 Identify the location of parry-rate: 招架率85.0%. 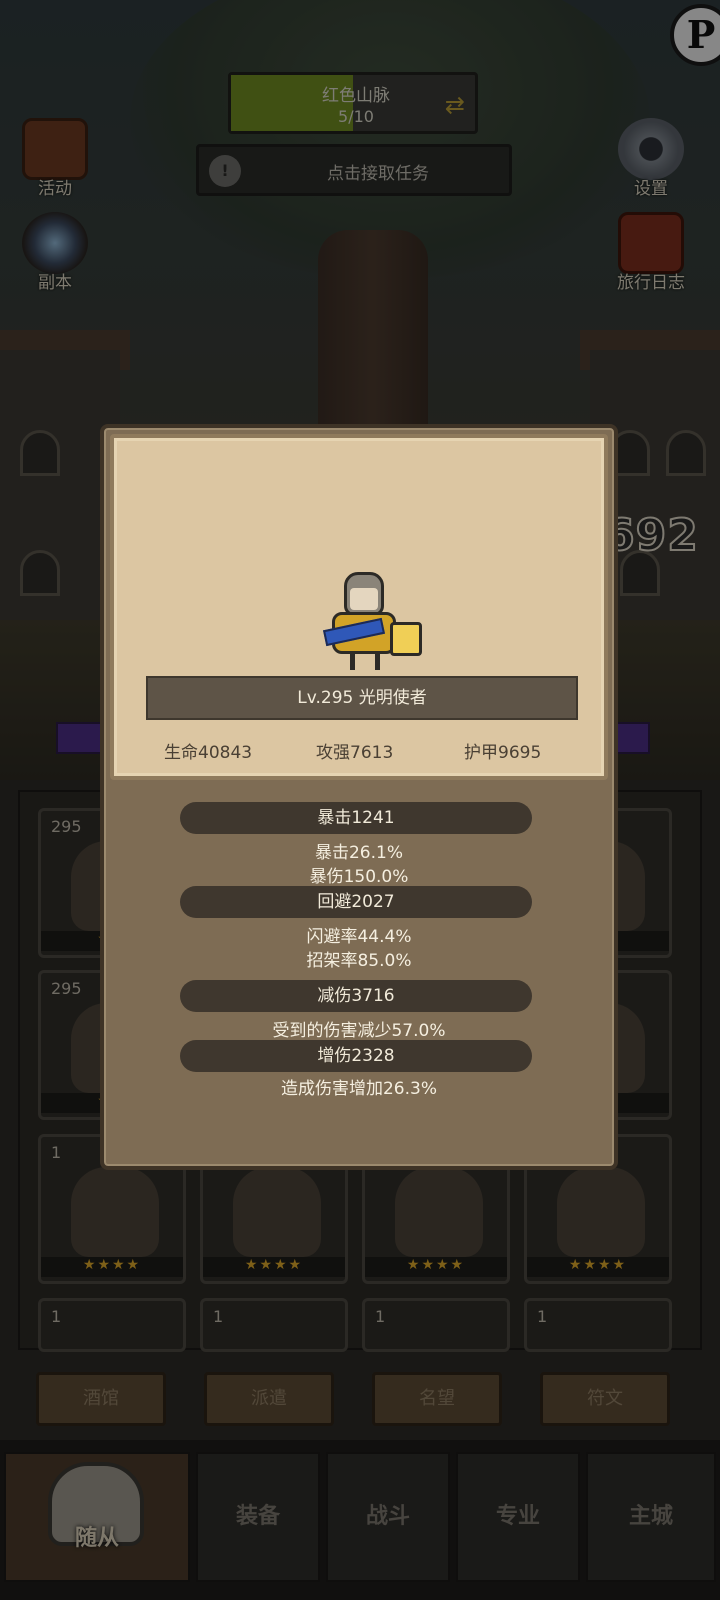
(359, 961).